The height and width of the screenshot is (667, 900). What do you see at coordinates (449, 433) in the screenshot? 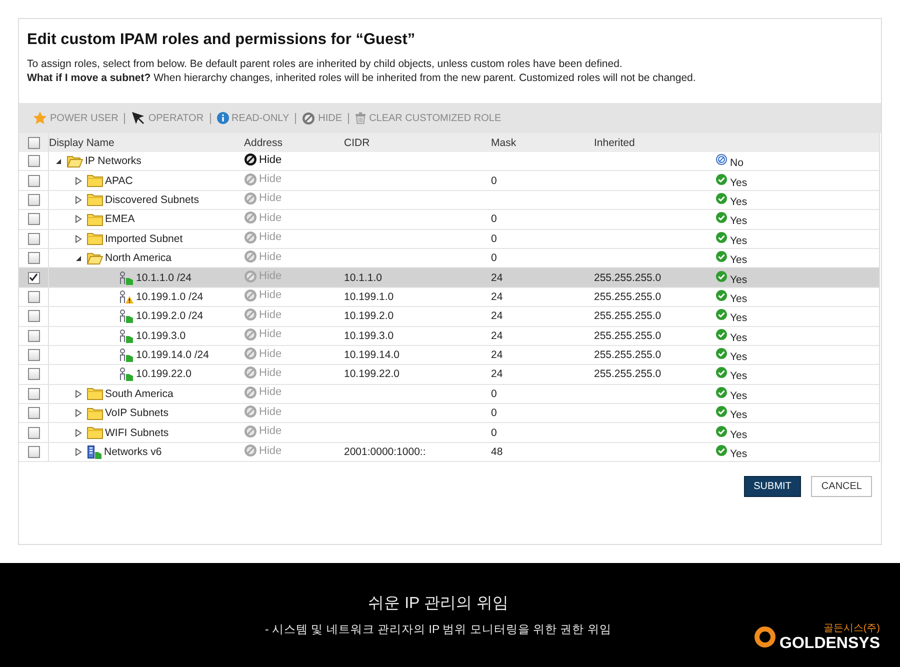
I see `table-row: WIFI Subnets Hide 0 Yes` at bounding box center [449, 433].